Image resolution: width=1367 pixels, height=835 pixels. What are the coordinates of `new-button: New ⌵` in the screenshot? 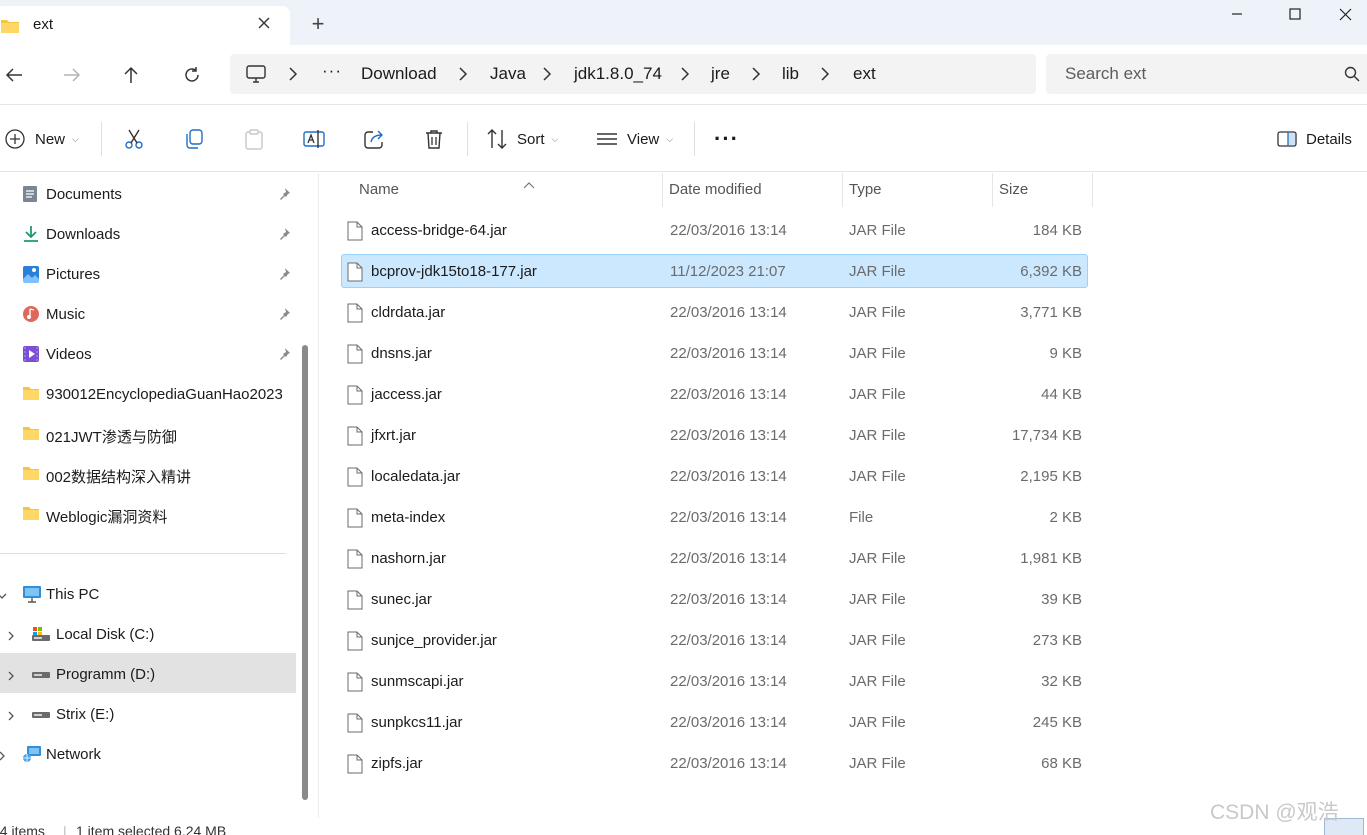 It's located at (41, 139).